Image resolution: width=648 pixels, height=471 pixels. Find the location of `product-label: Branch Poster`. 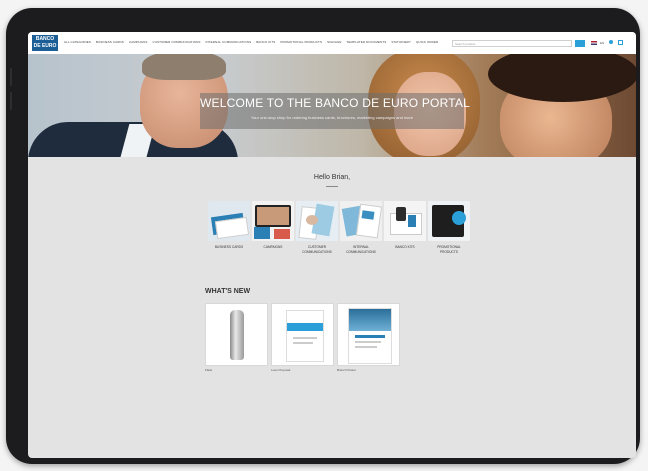

product-label: Branch Poster is located at coordinates (346, 370).